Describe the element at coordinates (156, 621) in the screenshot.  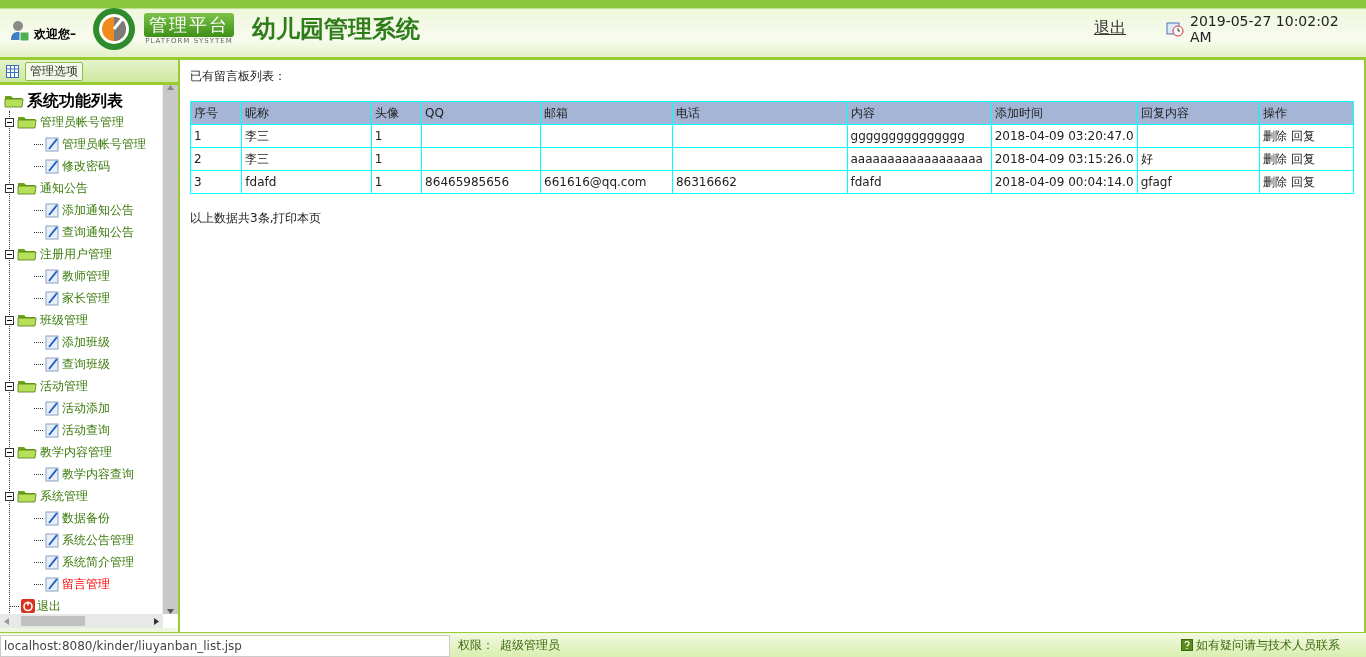
I see `scroll-right-icon` at that location.